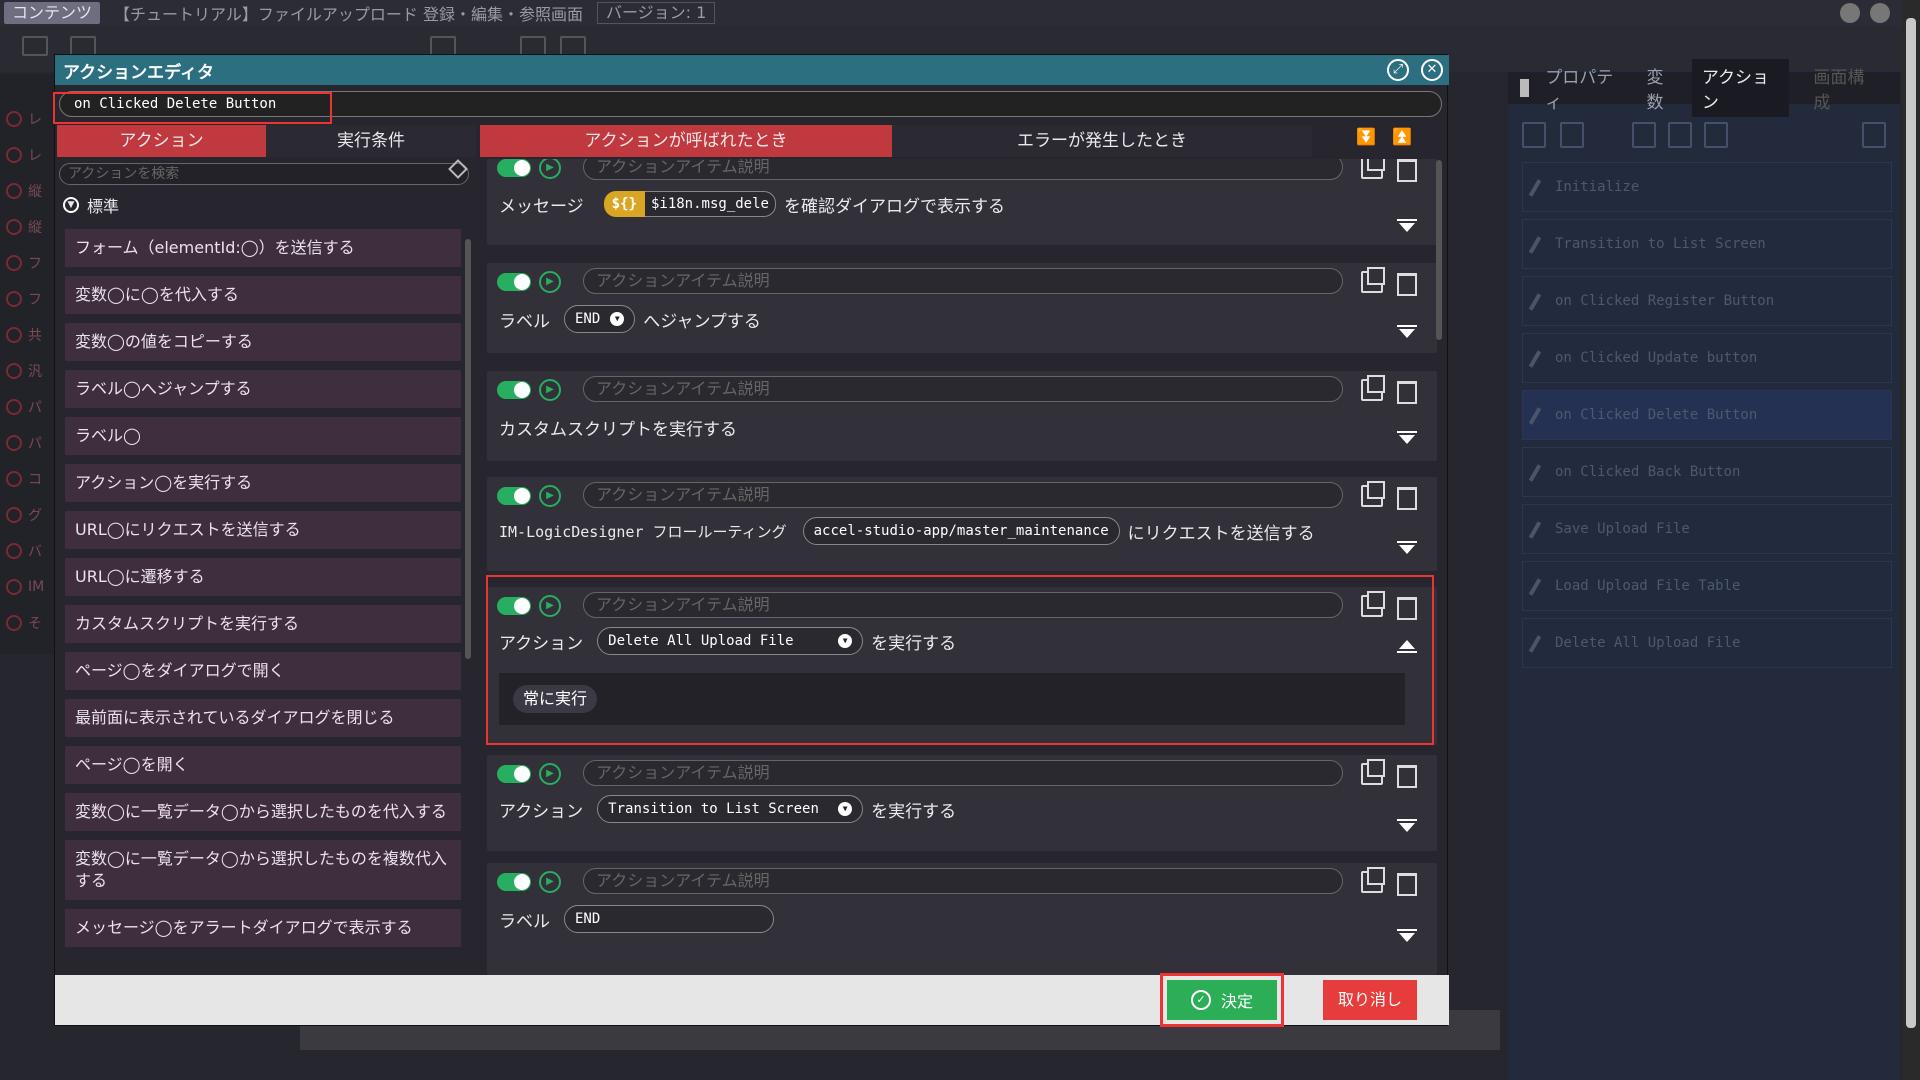 This screenshot has height=1080, width=1920. What do you see at coordinates (263, 389) in the screenshot?
I see `library-item: ラベル◯へジャンプする` at bounding box center [263, 389].